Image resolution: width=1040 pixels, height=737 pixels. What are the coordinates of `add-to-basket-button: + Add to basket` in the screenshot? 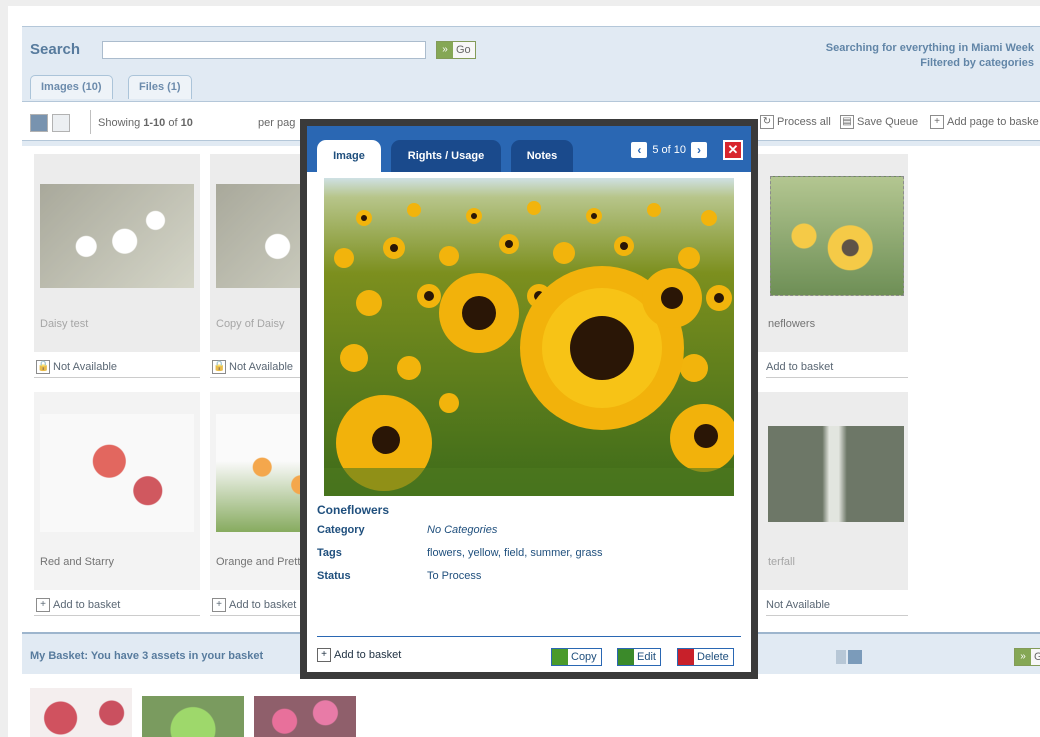 It's located at (359, 655).